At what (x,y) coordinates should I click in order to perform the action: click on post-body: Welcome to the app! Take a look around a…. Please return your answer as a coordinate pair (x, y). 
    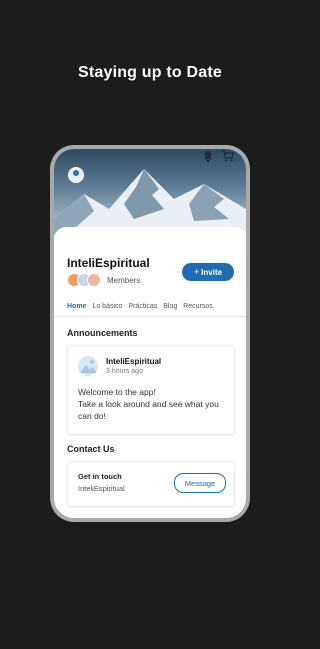
    Looking at the image, I should click on (153, 404).